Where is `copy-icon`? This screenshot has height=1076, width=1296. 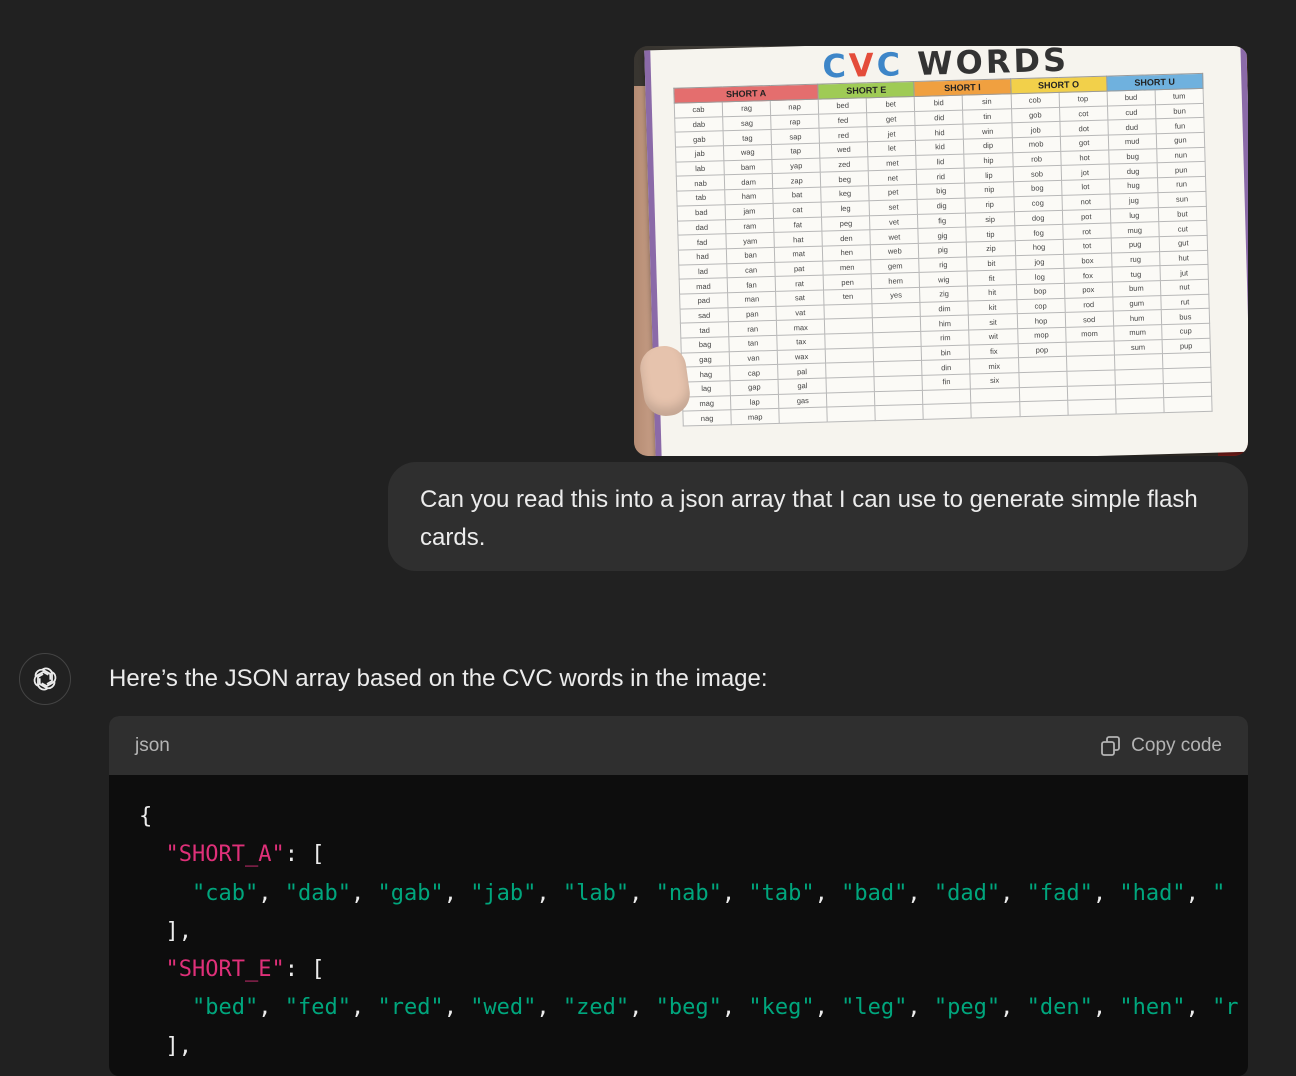 copy-icon is located at coordinates (1111, 745).